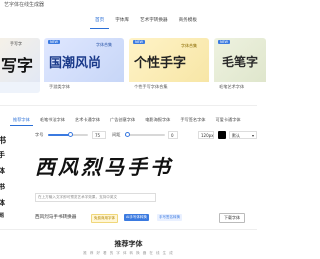  Describe the element at coordinates (122, 21) in the screenshot. I see `tab-font-library: 字体库` at that location.